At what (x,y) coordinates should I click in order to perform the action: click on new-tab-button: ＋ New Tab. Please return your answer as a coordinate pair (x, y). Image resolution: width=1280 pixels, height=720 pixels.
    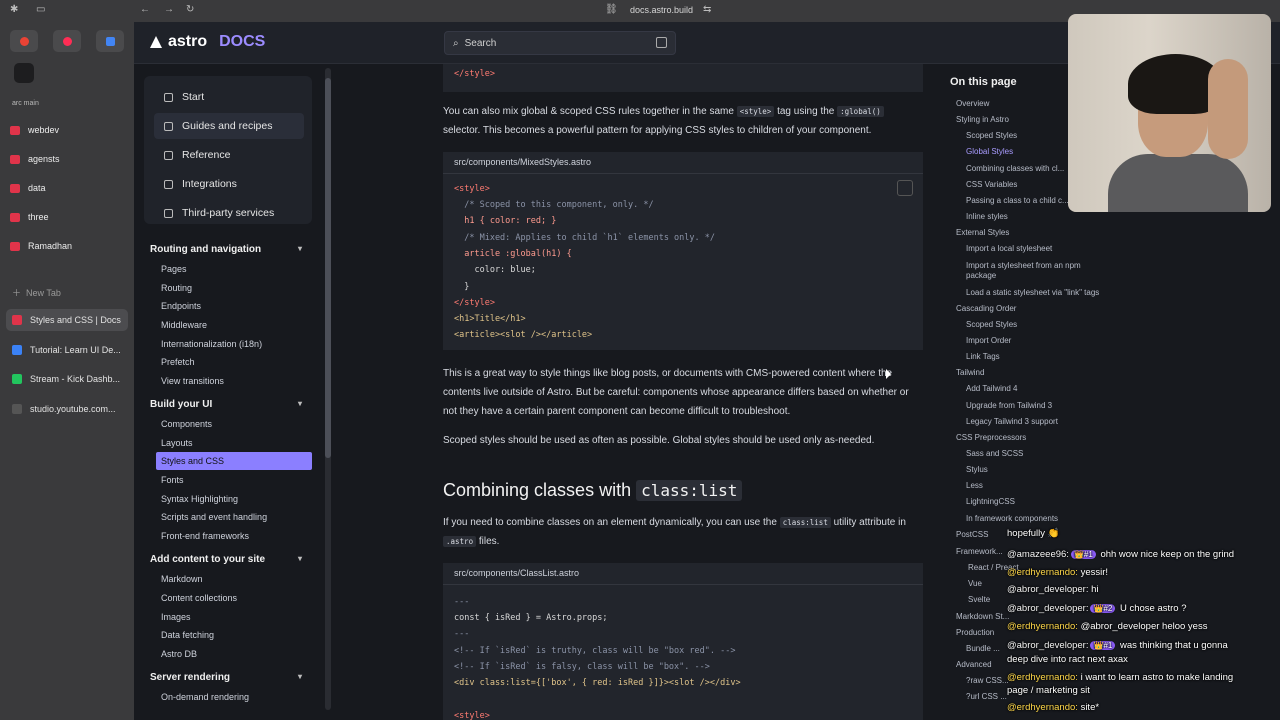
    Looking at the image, I should click on (36, 292).